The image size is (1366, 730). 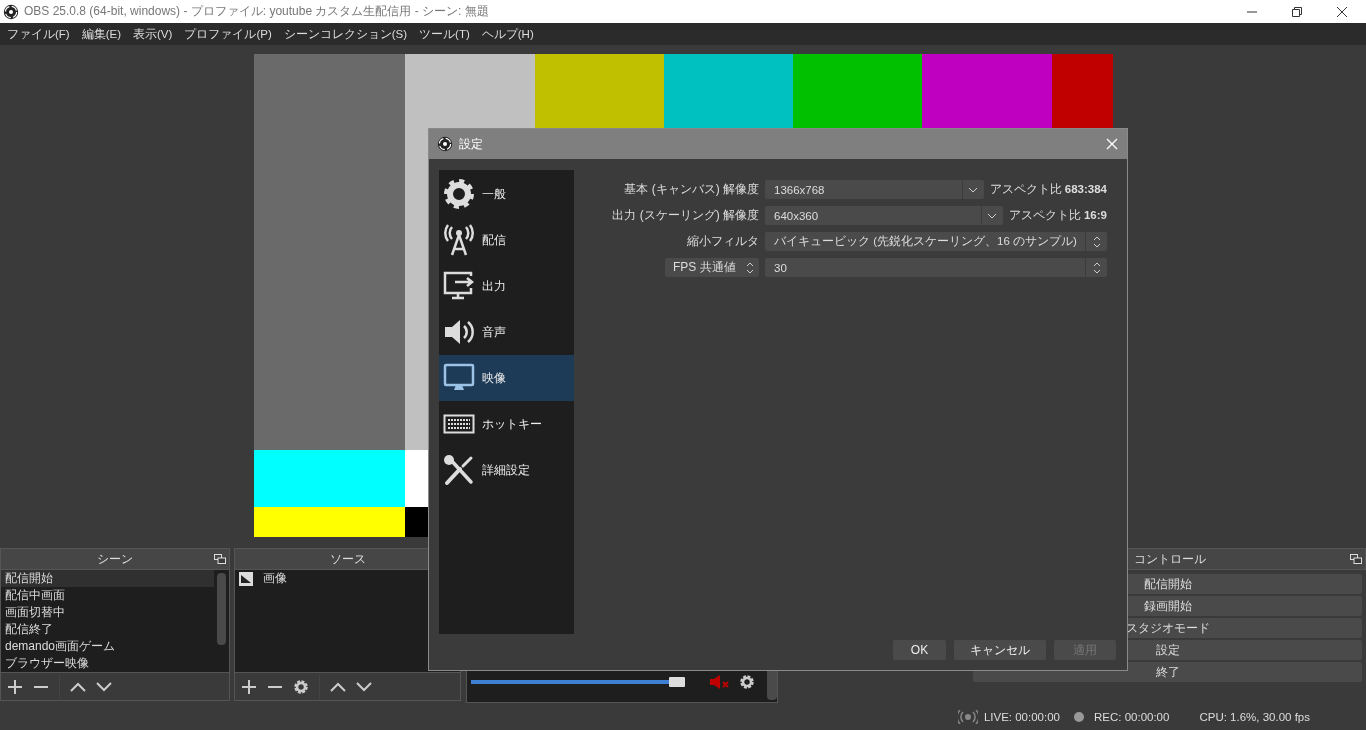 What do you see at coordinates (506, 378) in the screenshot?
I see `category-item: 映像` at bounding box center [506, 378].